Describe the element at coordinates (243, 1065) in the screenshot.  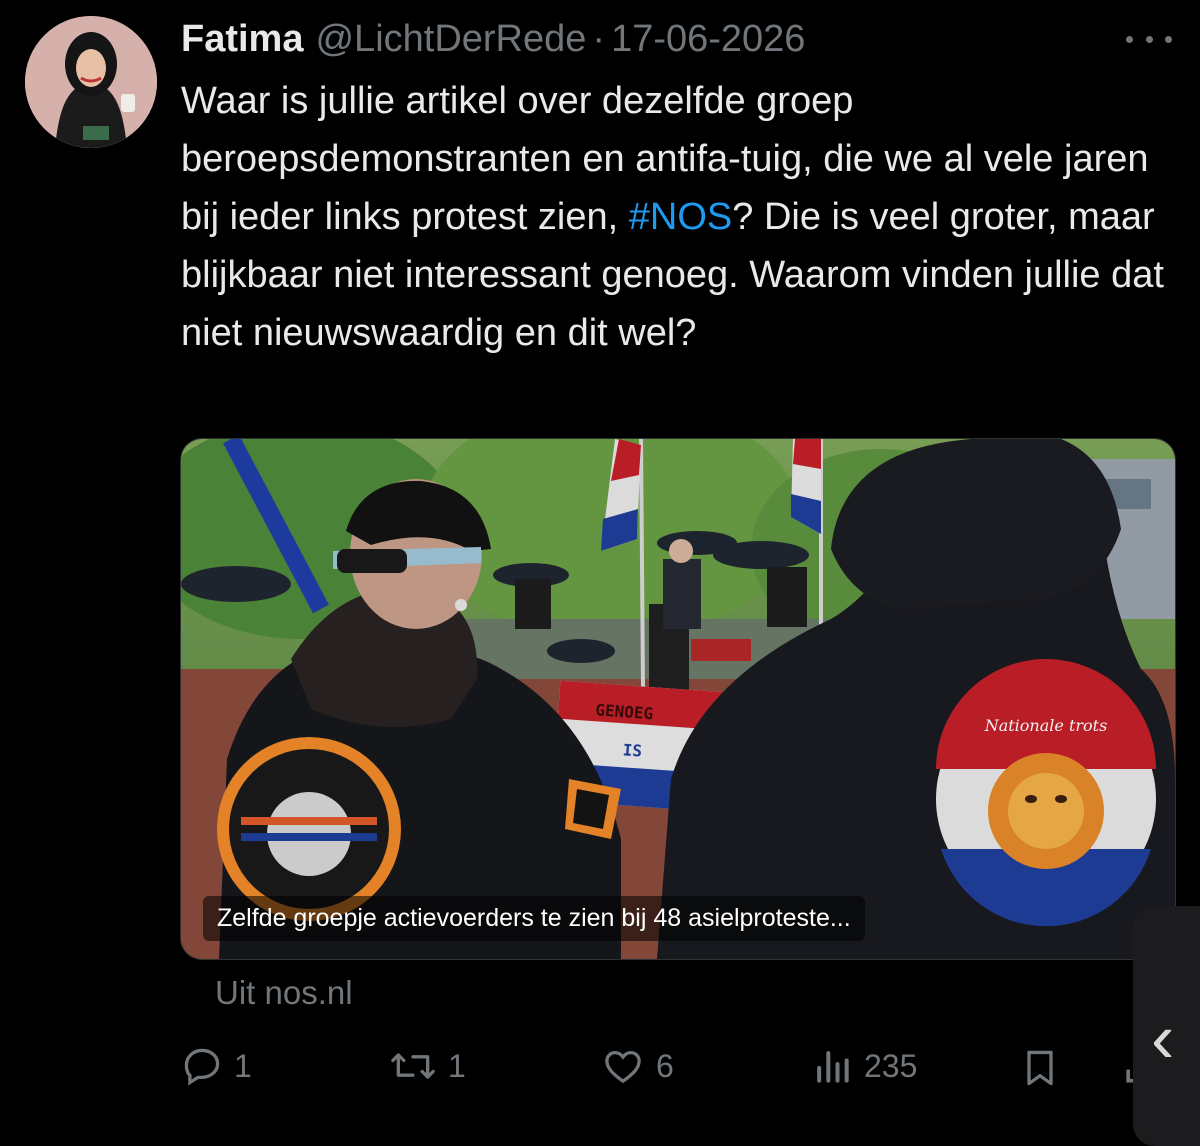
I see `reply-count: 1` at that location.